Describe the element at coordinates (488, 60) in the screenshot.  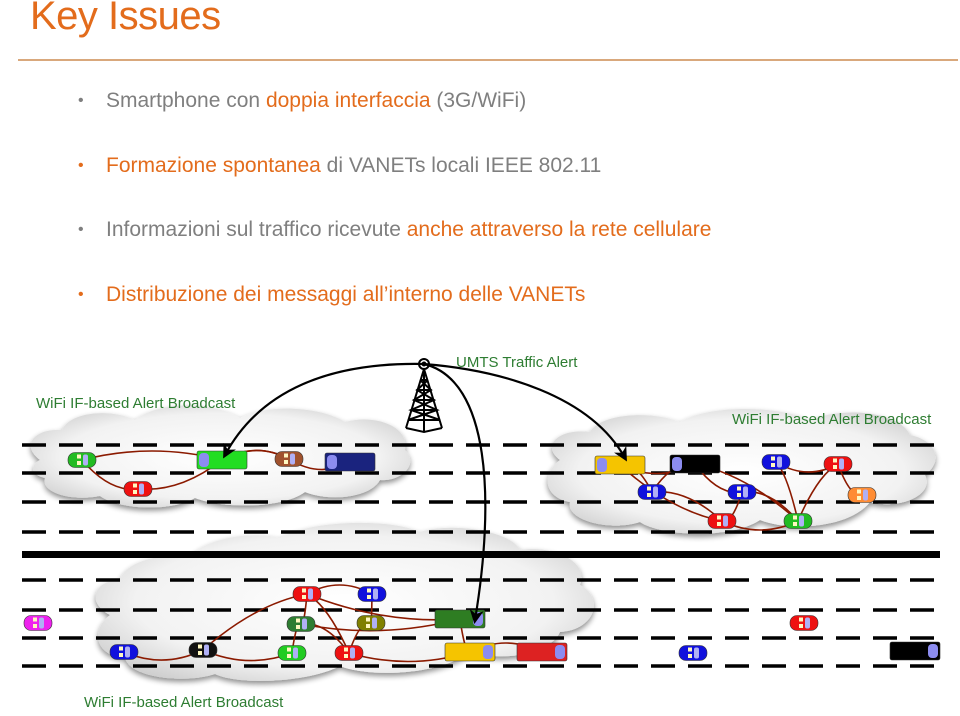
I see `title-divider` at that location.